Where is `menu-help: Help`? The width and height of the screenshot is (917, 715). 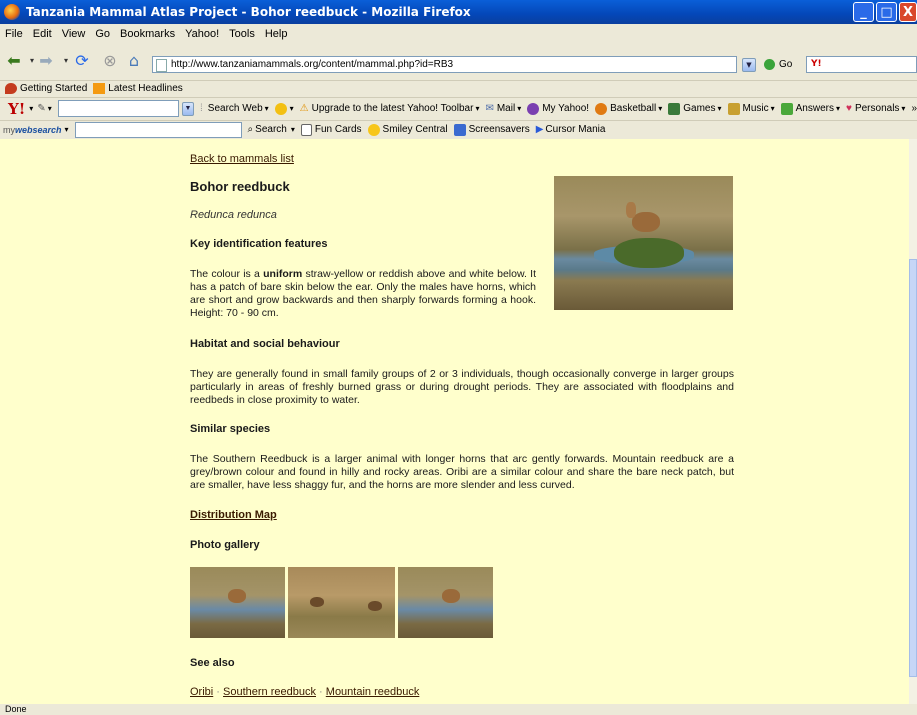
menu-help: Help is located at coordinates (276, 34).